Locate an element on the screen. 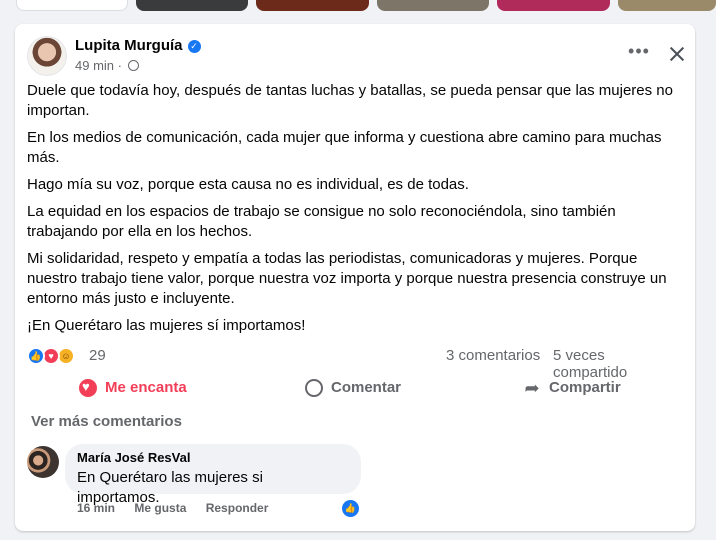 The height and width of the screenshot is (540, 716). comment-button: Comentar is located at coordinates (353, 388).